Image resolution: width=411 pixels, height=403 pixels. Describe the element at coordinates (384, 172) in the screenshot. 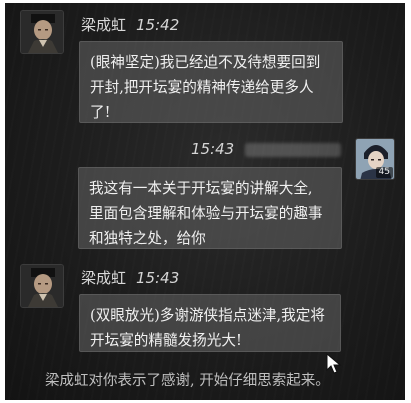

I see `player-level-badge: 45` at that location.